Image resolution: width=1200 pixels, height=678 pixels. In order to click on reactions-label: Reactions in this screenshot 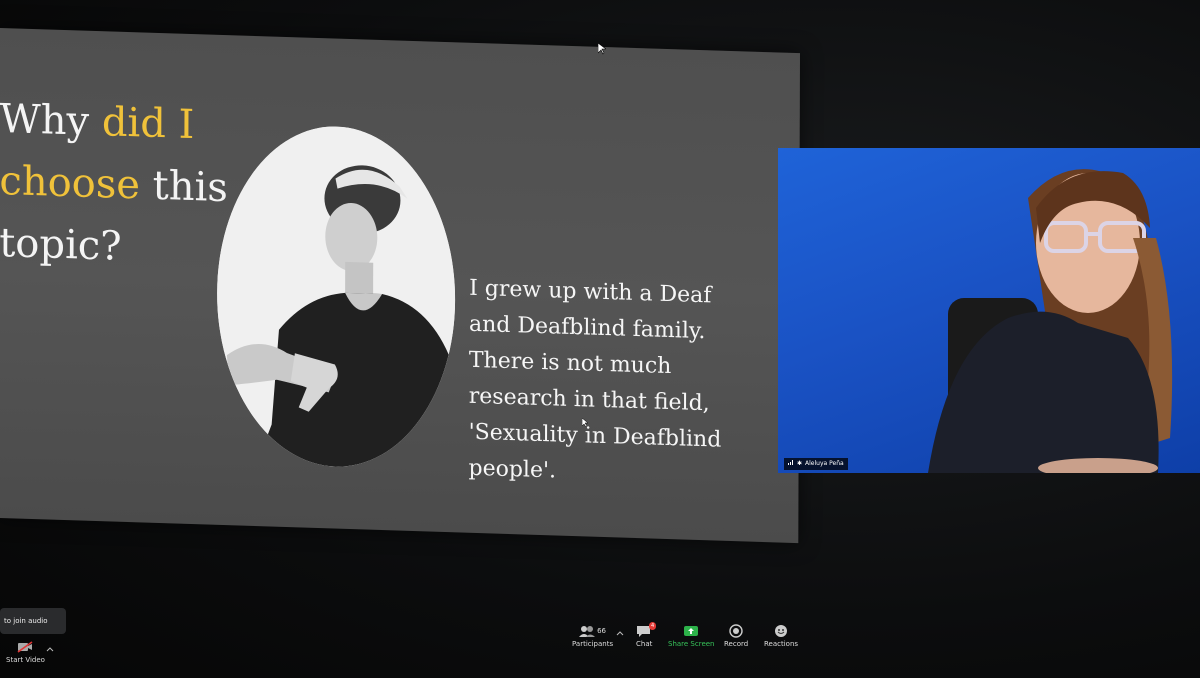, I will do `click(781, 644)`.